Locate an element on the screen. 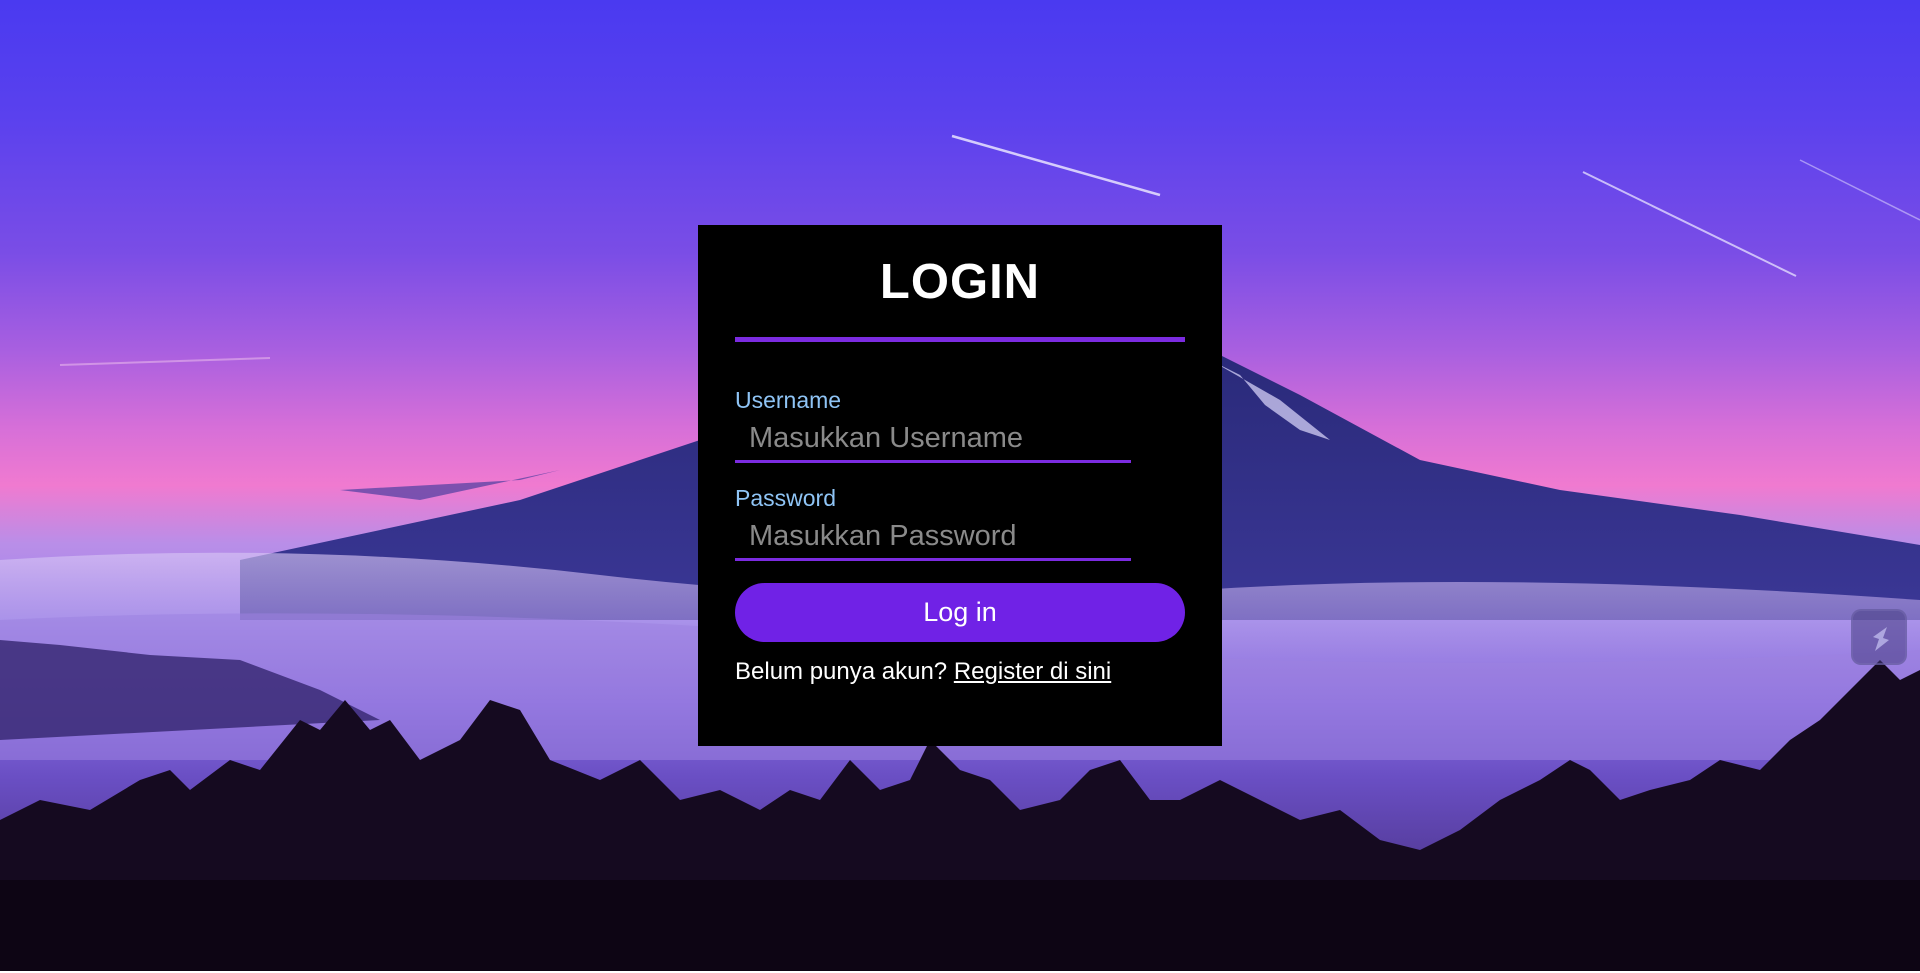  register-prompt-line: Belum punya akun? Register di sini is located at coordinates (960, 672).